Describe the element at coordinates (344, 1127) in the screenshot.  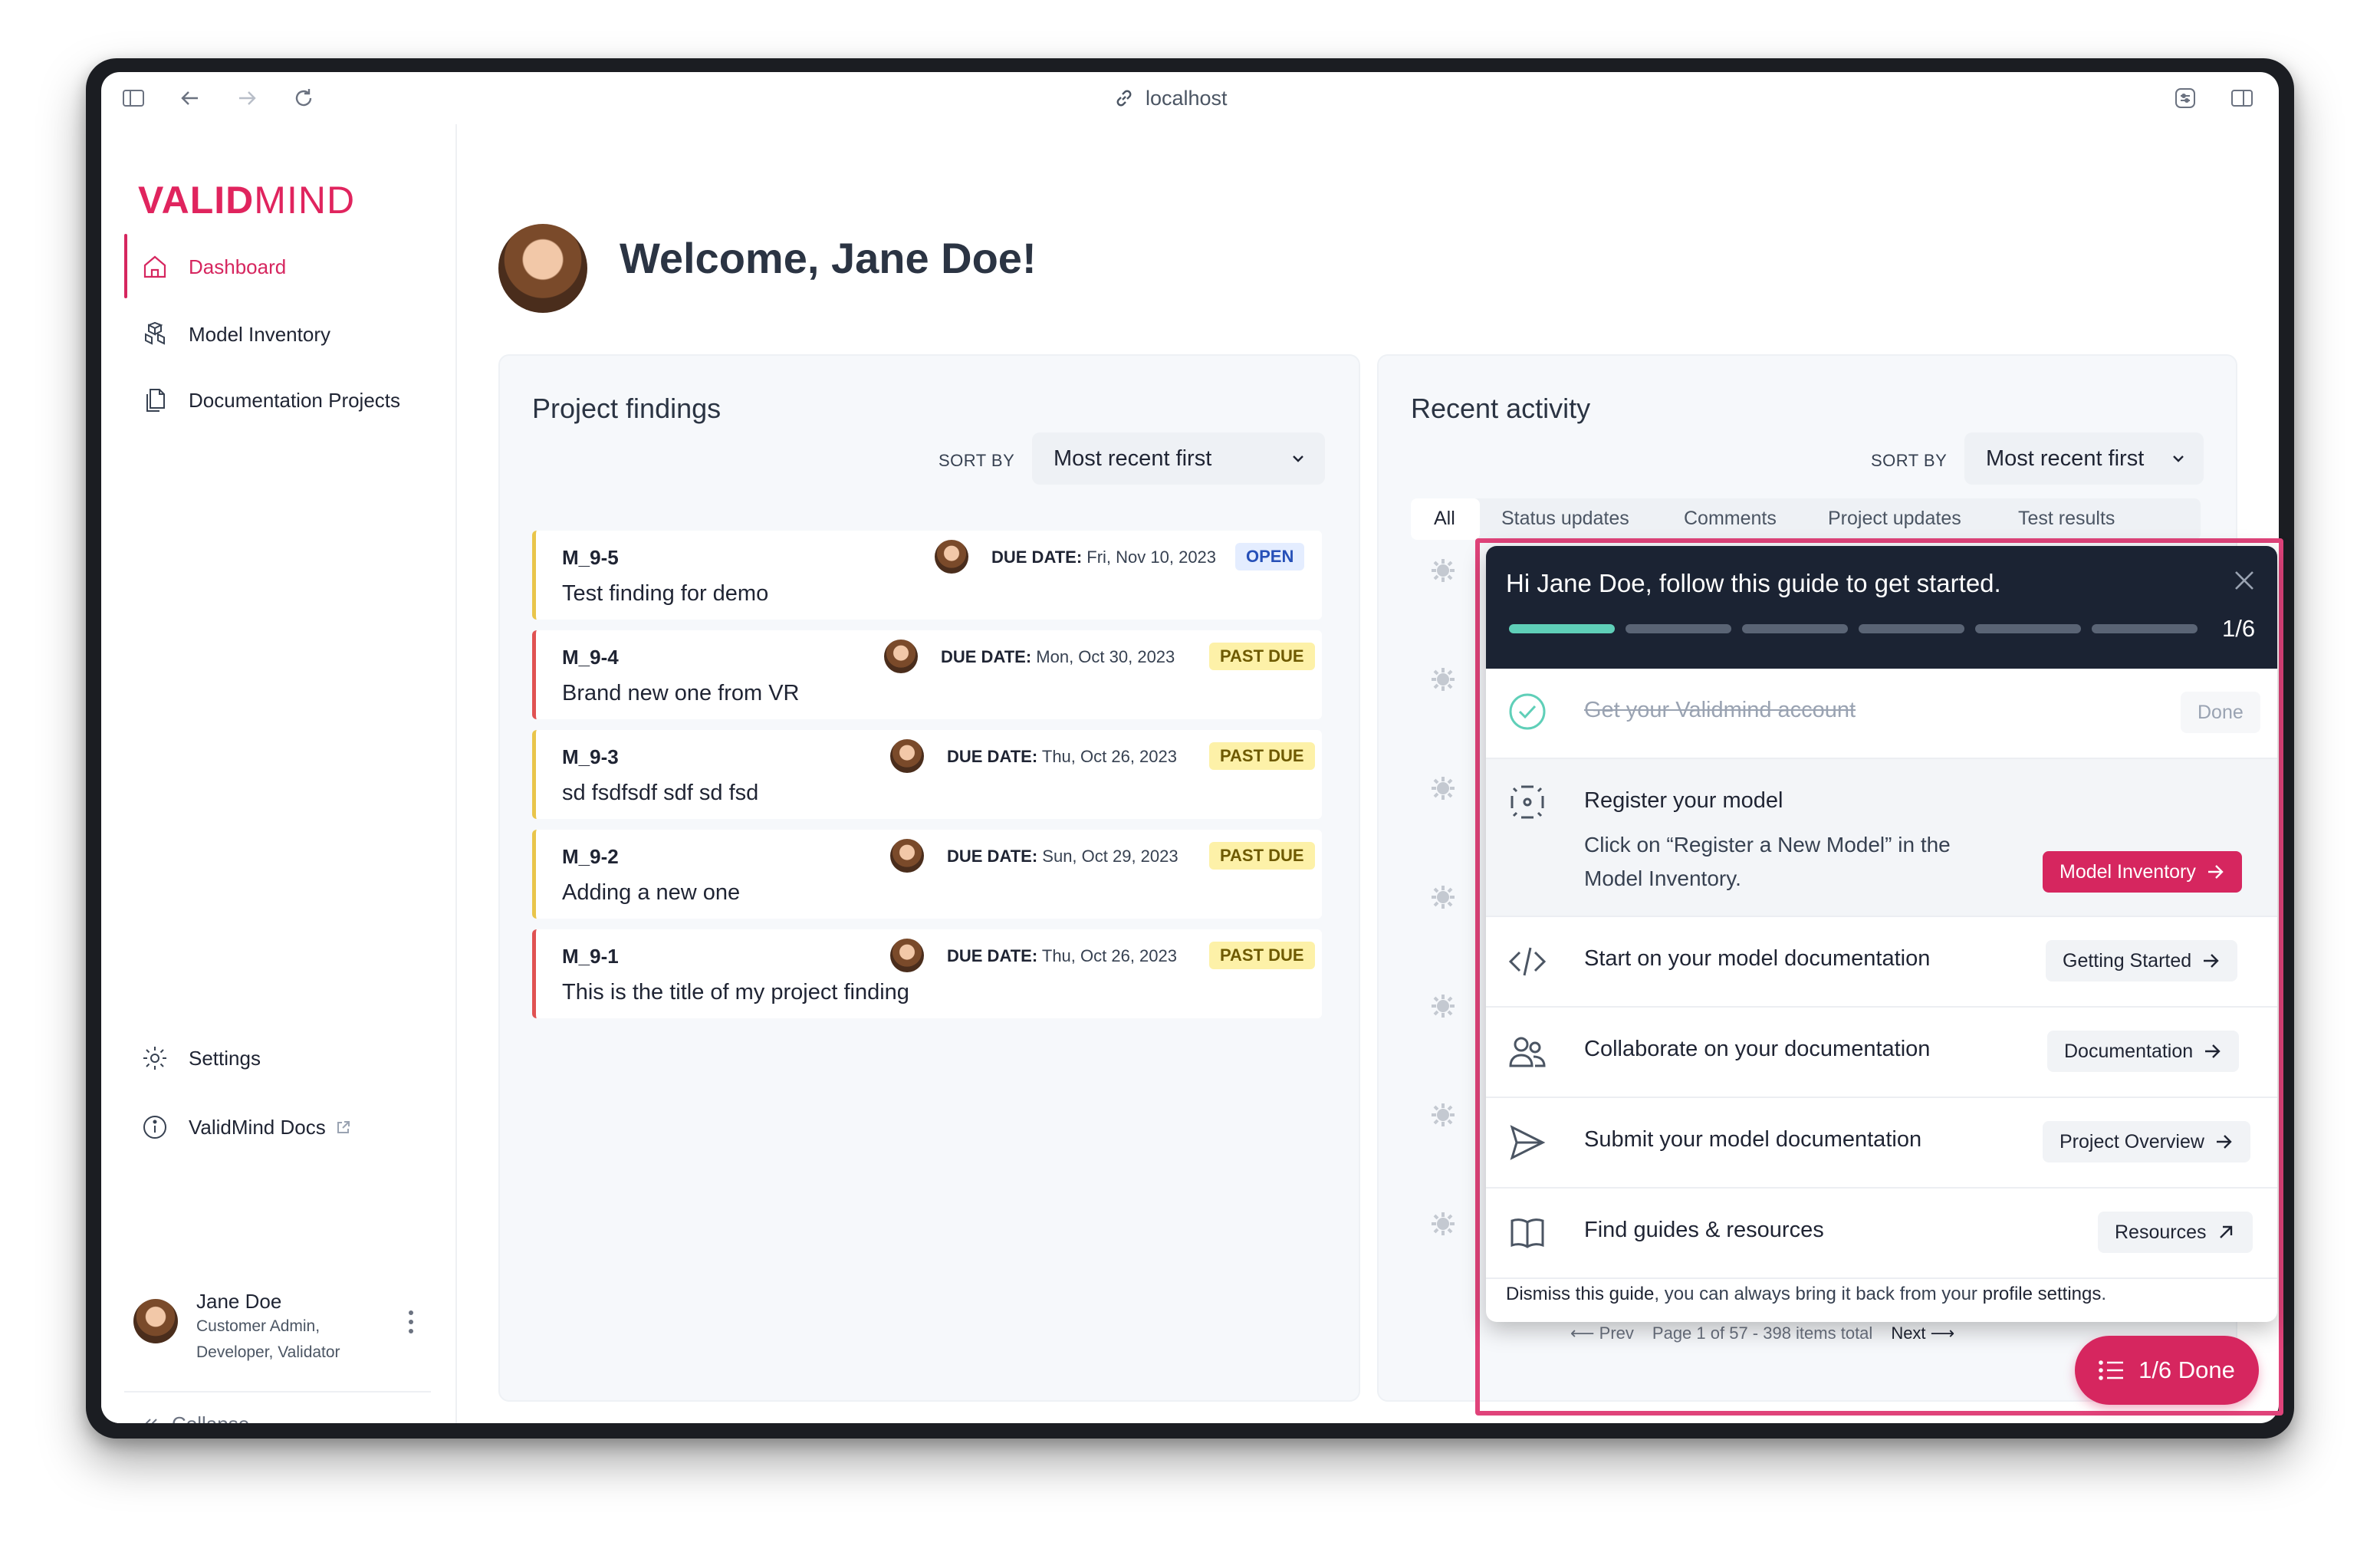
I see `external-link-icon` at that location.